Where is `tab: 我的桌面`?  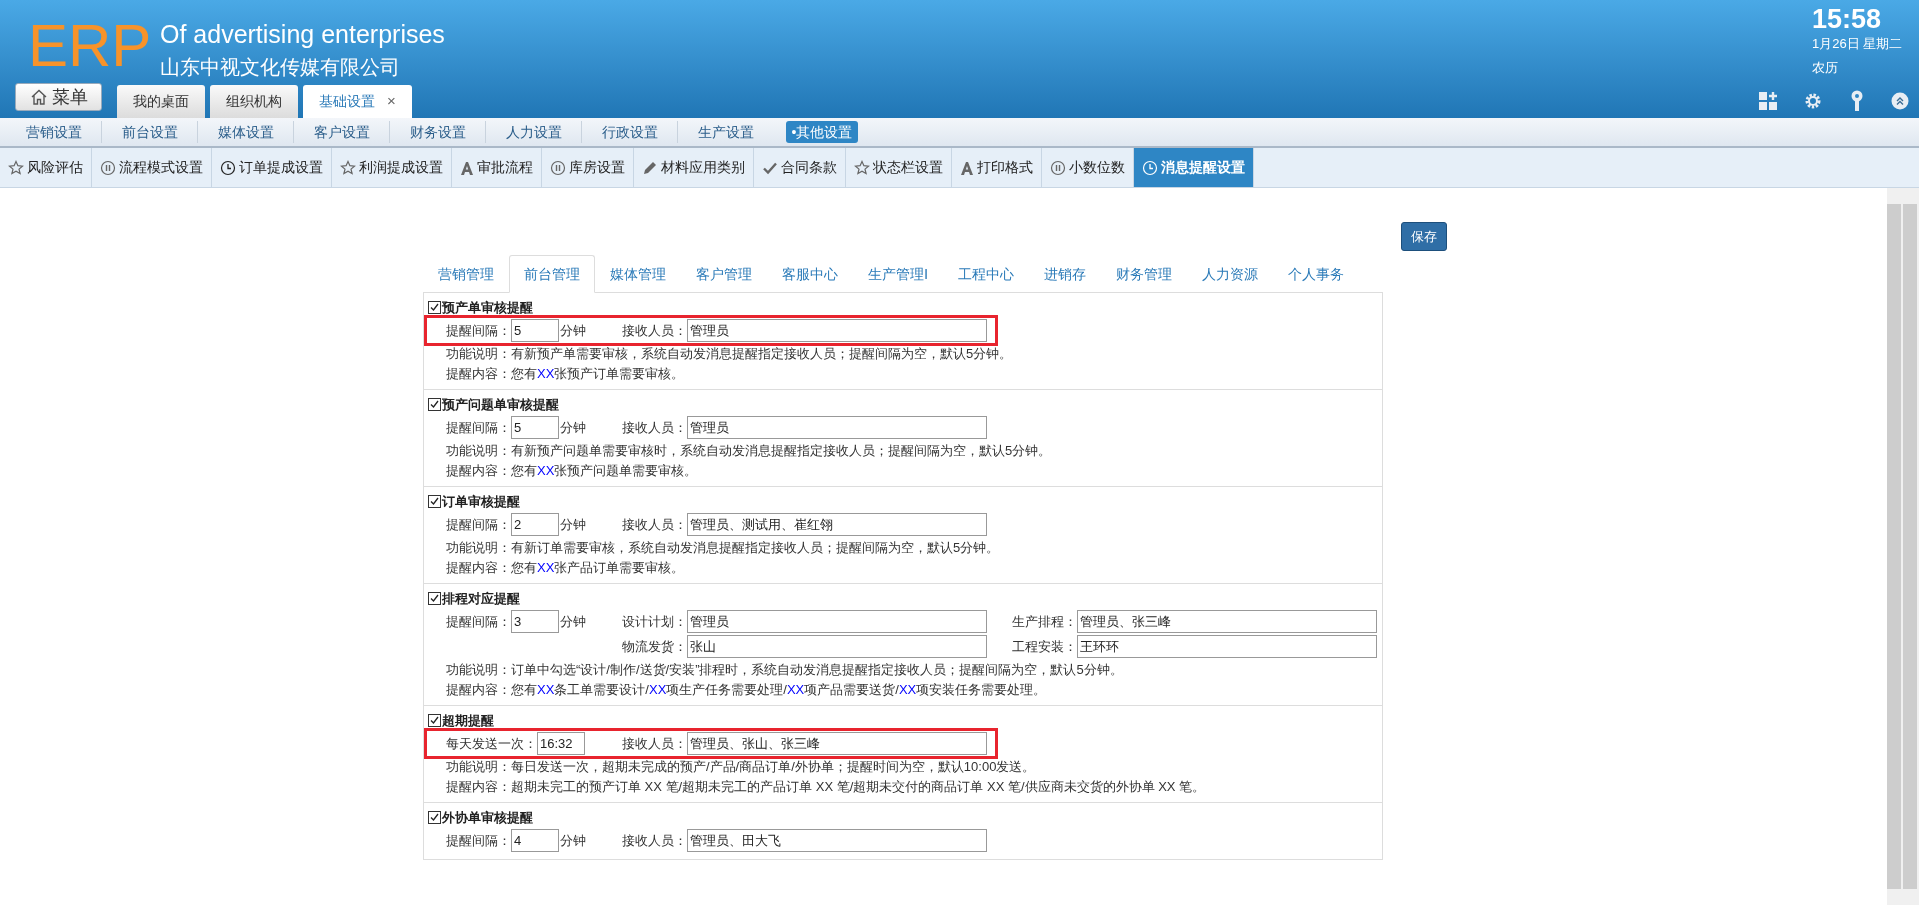 tab: 我的桌面 is located at coordinates (161, 101).